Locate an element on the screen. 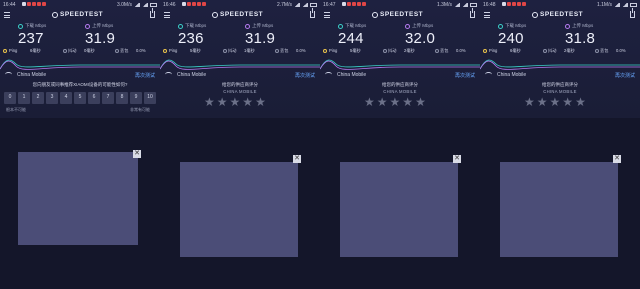 The height and width of the screenshot is (289, 640). nps-option-6: 6 is located at coordinates (94, 98).